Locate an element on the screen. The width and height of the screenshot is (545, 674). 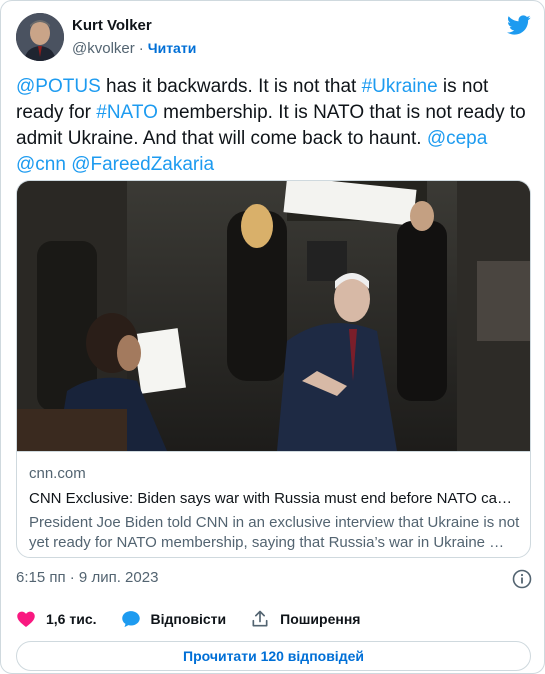
read-replies-button: Прочитати 120 відповідей is located at coordinates (273, 656).